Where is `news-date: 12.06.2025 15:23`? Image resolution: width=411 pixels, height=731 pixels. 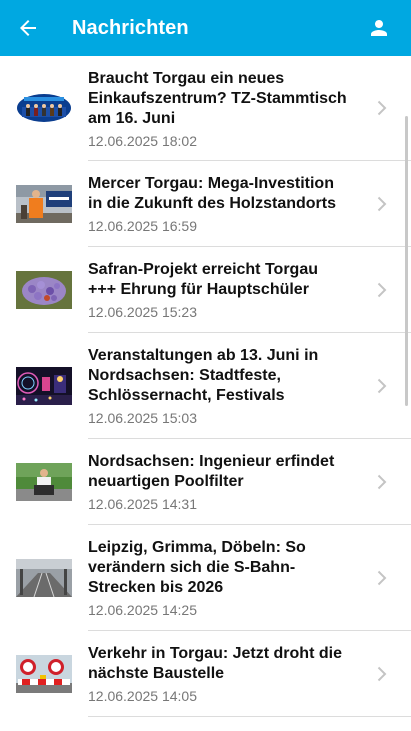 news-date: 12.06.2025 15:23 is located at coordinates (142, 312).